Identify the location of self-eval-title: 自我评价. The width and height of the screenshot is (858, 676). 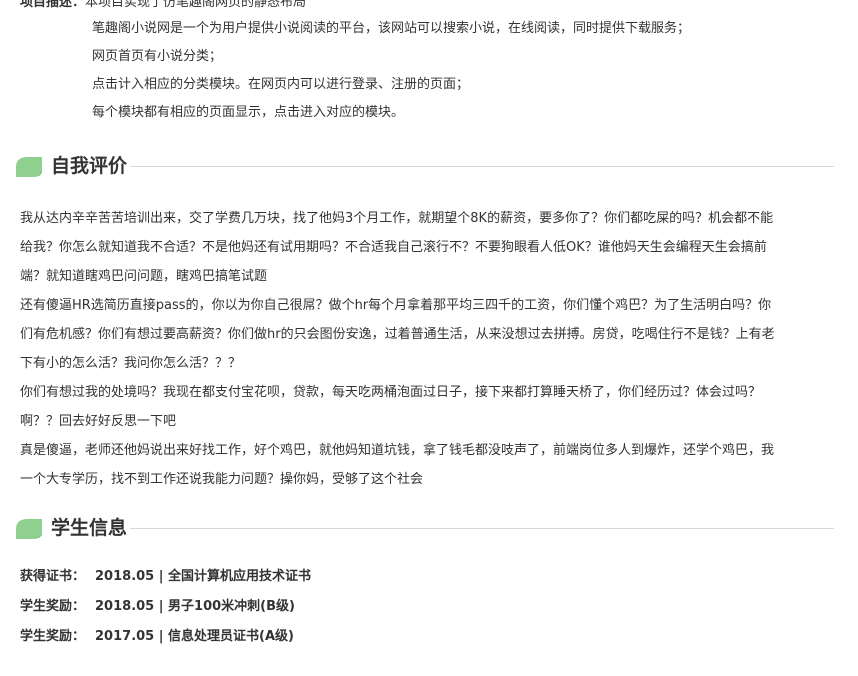
(89, 166).